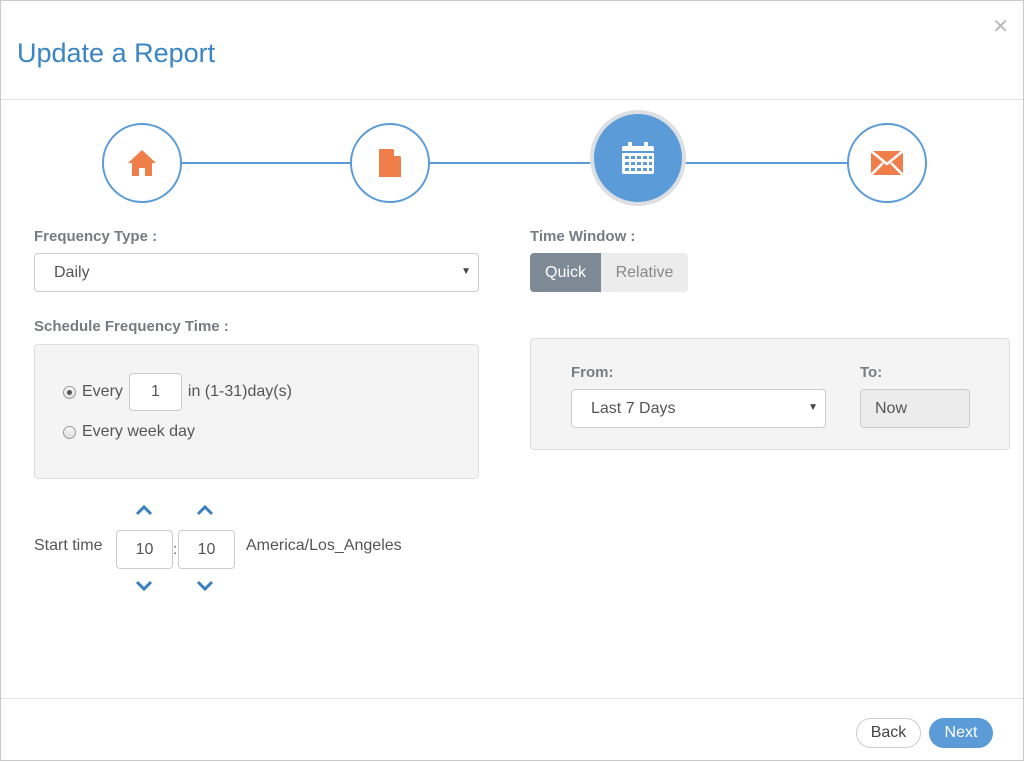 This screenshot has height=762, width=1024. Describe the element at coordinates (512, 50) in the screenshot. I see `modal-header: Update a Report ✕` at that location.